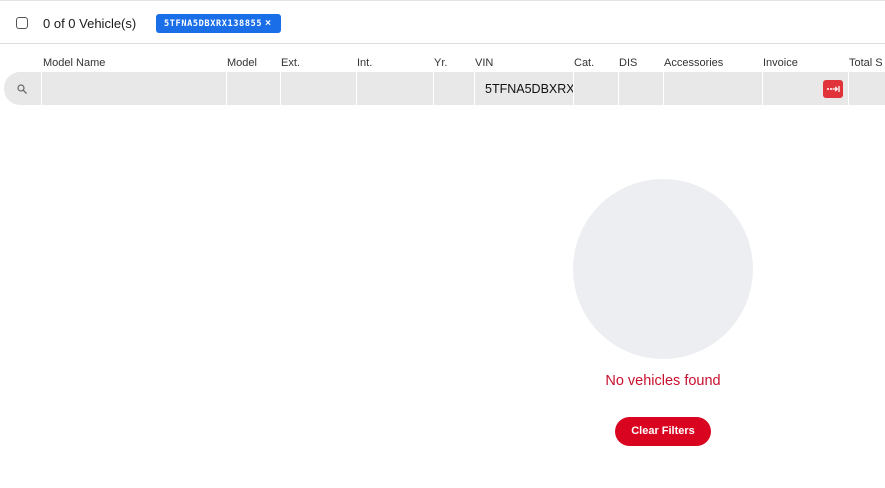 This screenshot has width=885, height=488. I want to click on vin-filter-value: 5TFNA5DBXRX138855, so click(529, 89).